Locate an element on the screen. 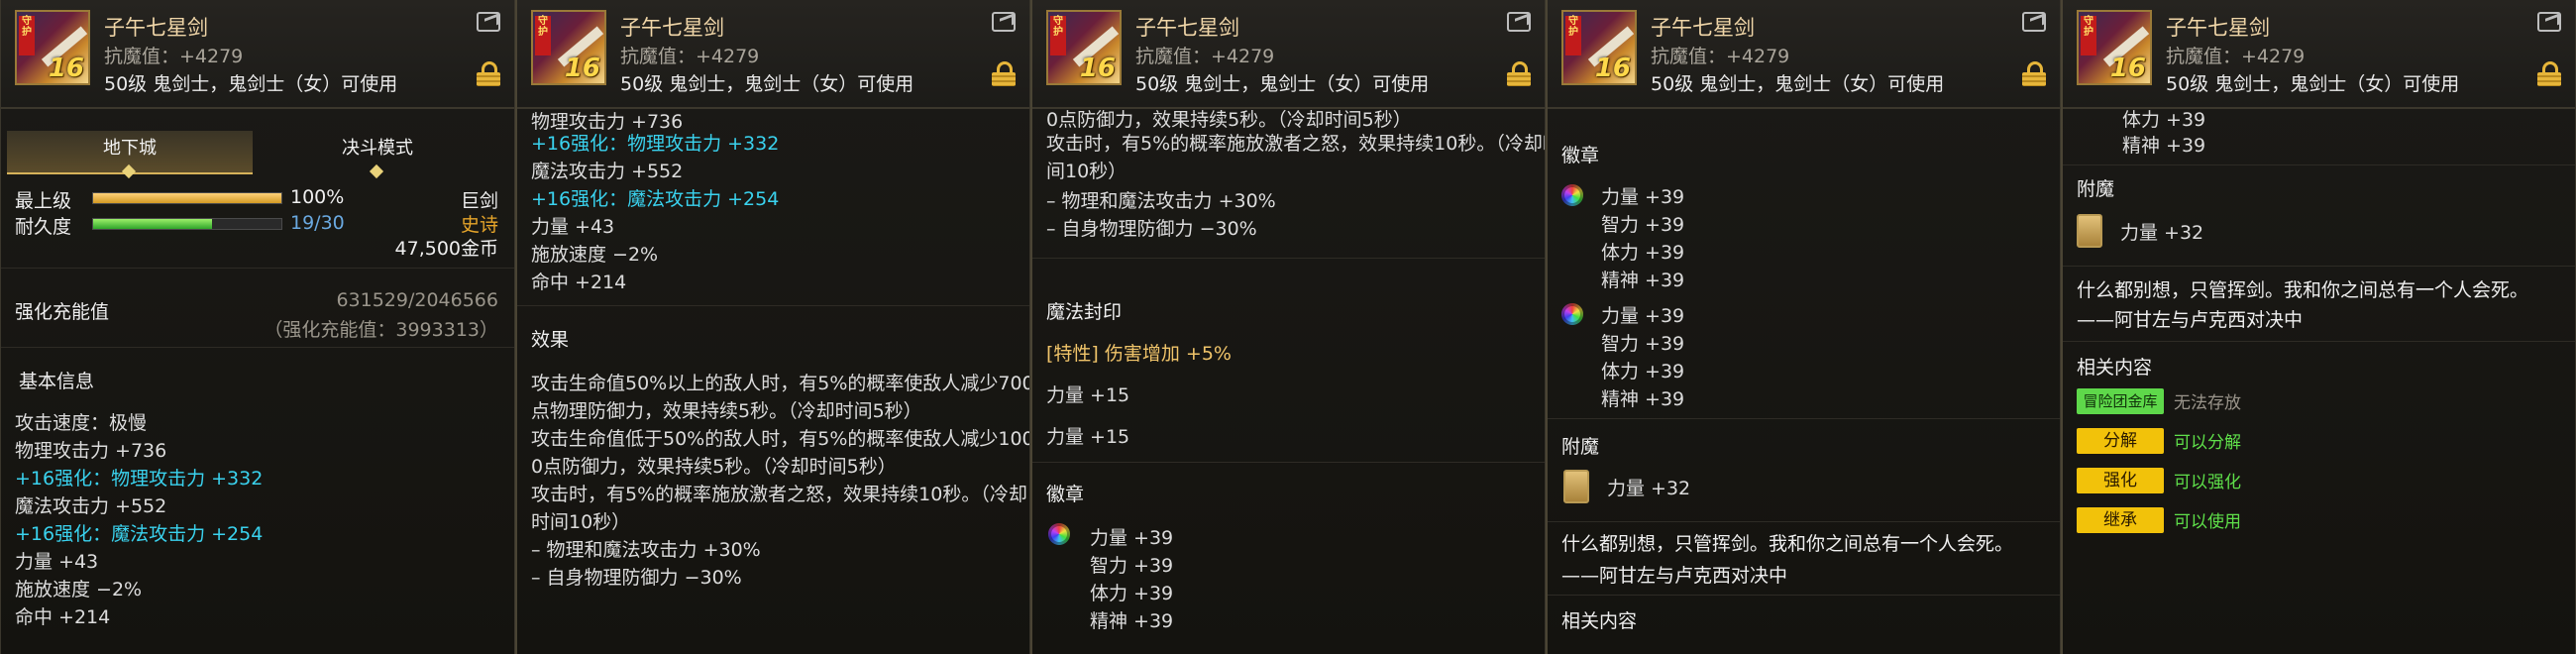  tab-dungeon: 地下城 is located at coordinates (130, 155).